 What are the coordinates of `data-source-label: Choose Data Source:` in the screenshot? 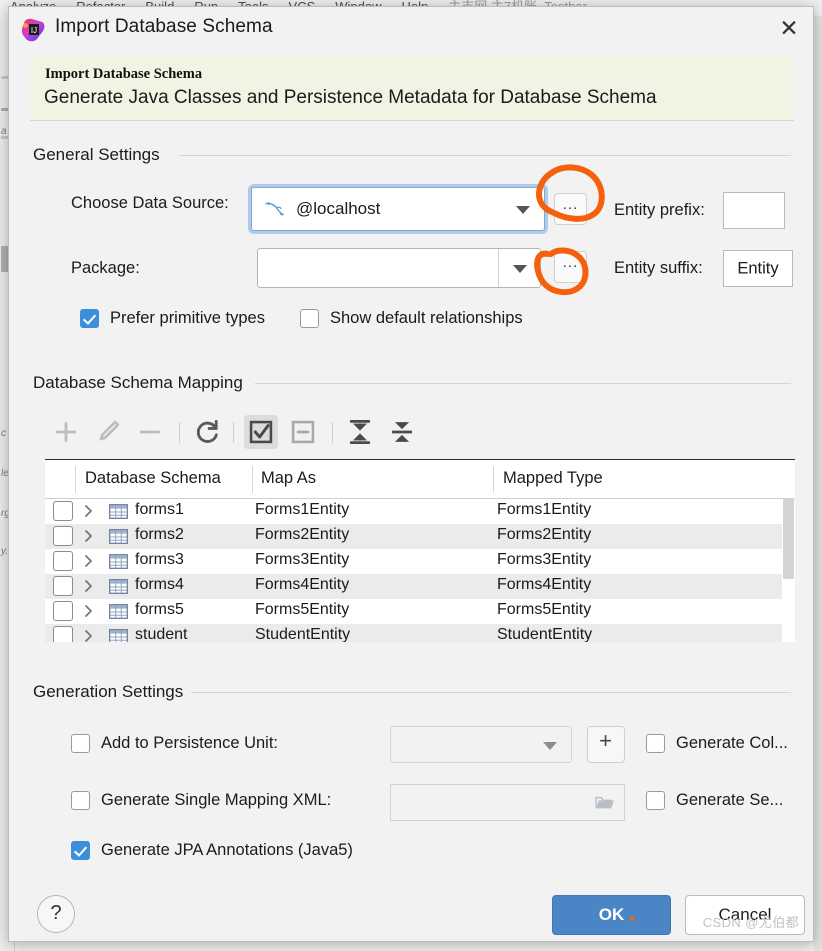 It's located at (150, 203).